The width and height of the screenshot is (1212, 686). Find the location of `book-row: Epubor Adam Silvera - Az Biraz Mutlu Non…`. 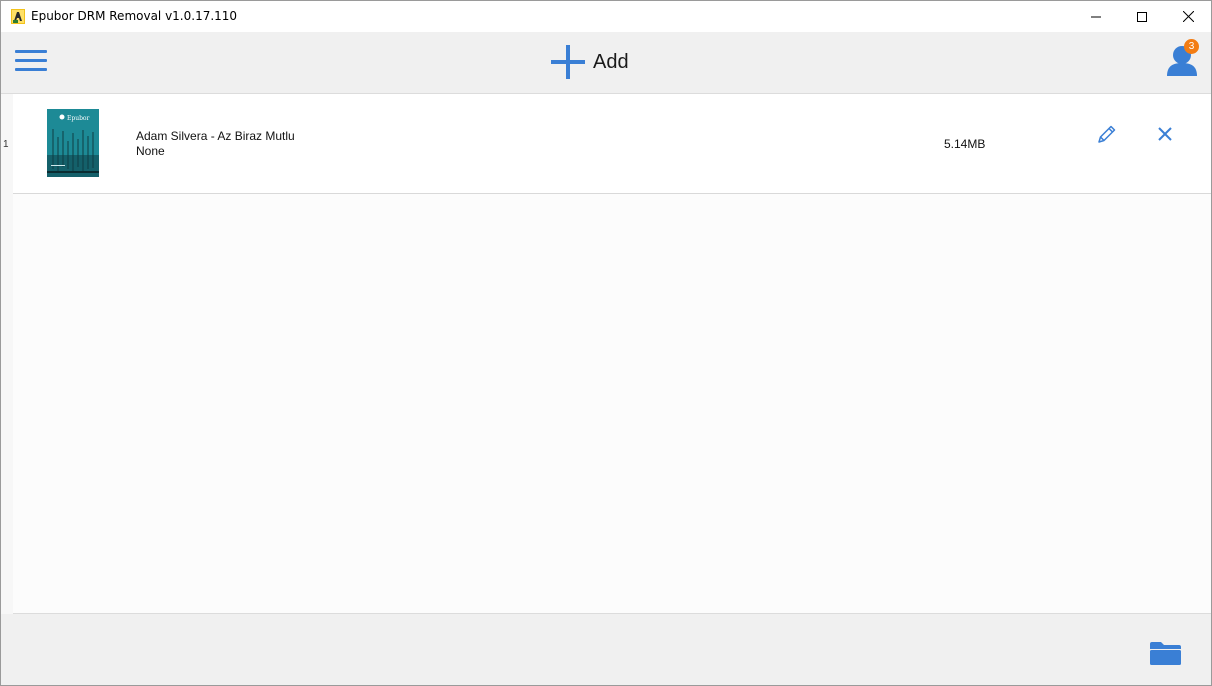

book-row: Epubor Adam Silvera - Az Biraz Mutlu Non… is located at coordinates (612, 144).